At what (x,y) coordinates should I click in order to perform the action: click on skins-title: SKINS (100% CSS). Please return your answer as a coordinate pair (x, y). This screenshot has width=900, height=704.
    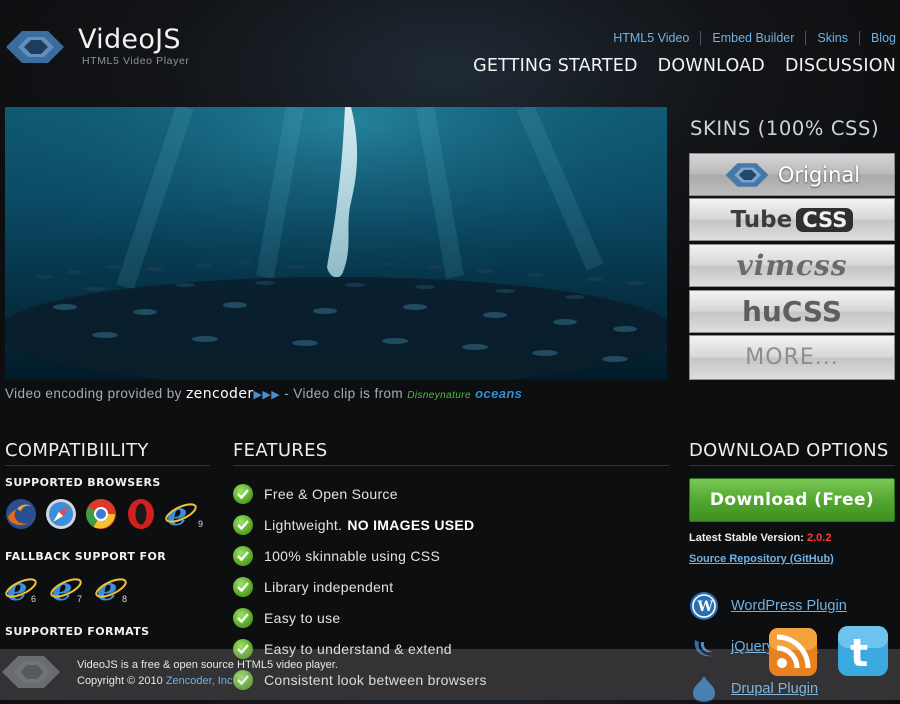
    Looking at the image, I should click on (785, 128).